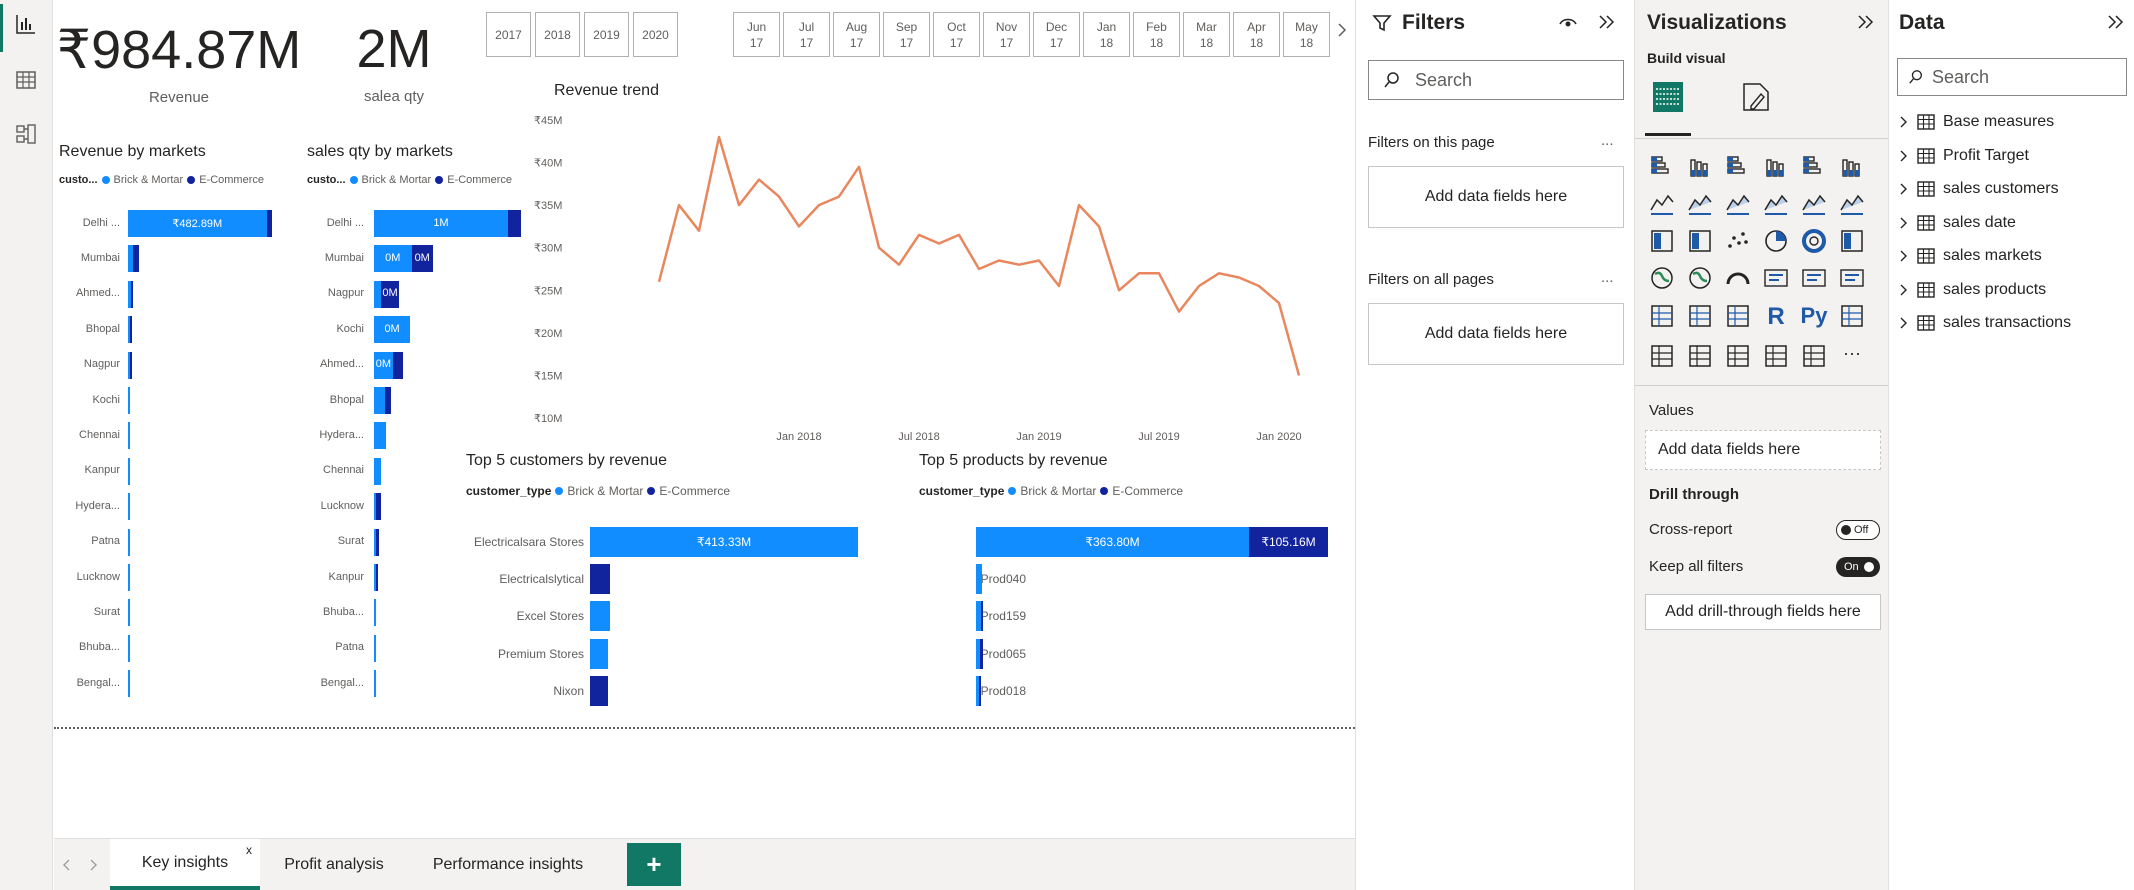  Describe the element at coordinates (1972, 290) in the screenshot. I see `data-table-item: sales products` at that location.